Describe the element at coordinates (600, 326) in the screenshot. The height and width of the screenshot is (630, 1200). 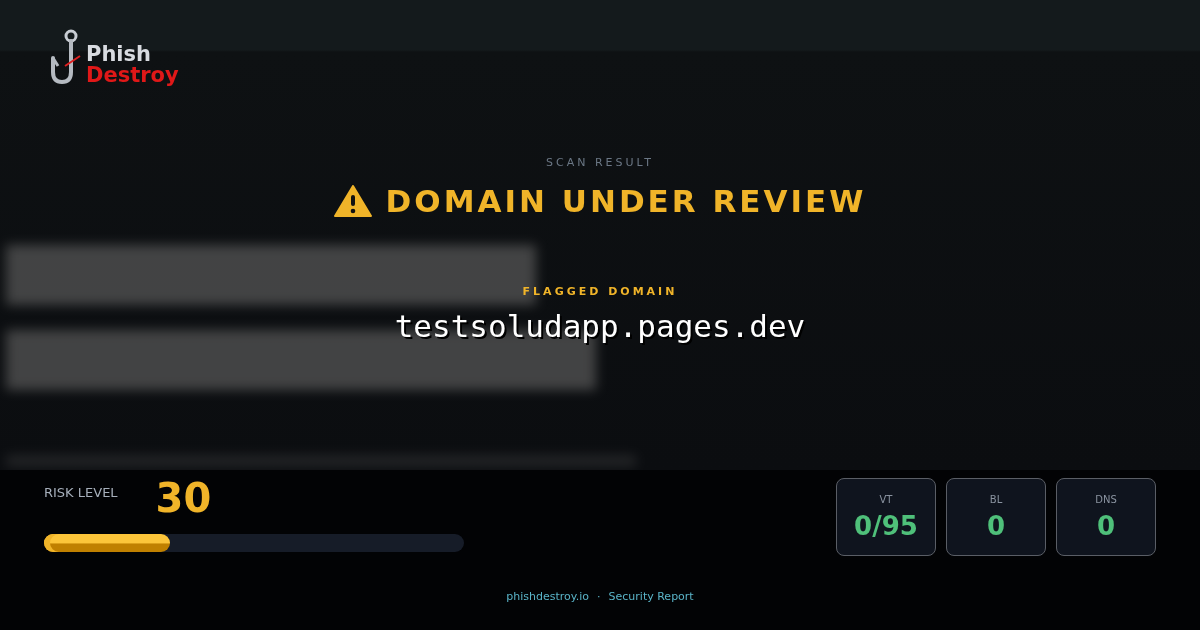
I see `domain-name: testsoludapp.pages.dev` at that location.